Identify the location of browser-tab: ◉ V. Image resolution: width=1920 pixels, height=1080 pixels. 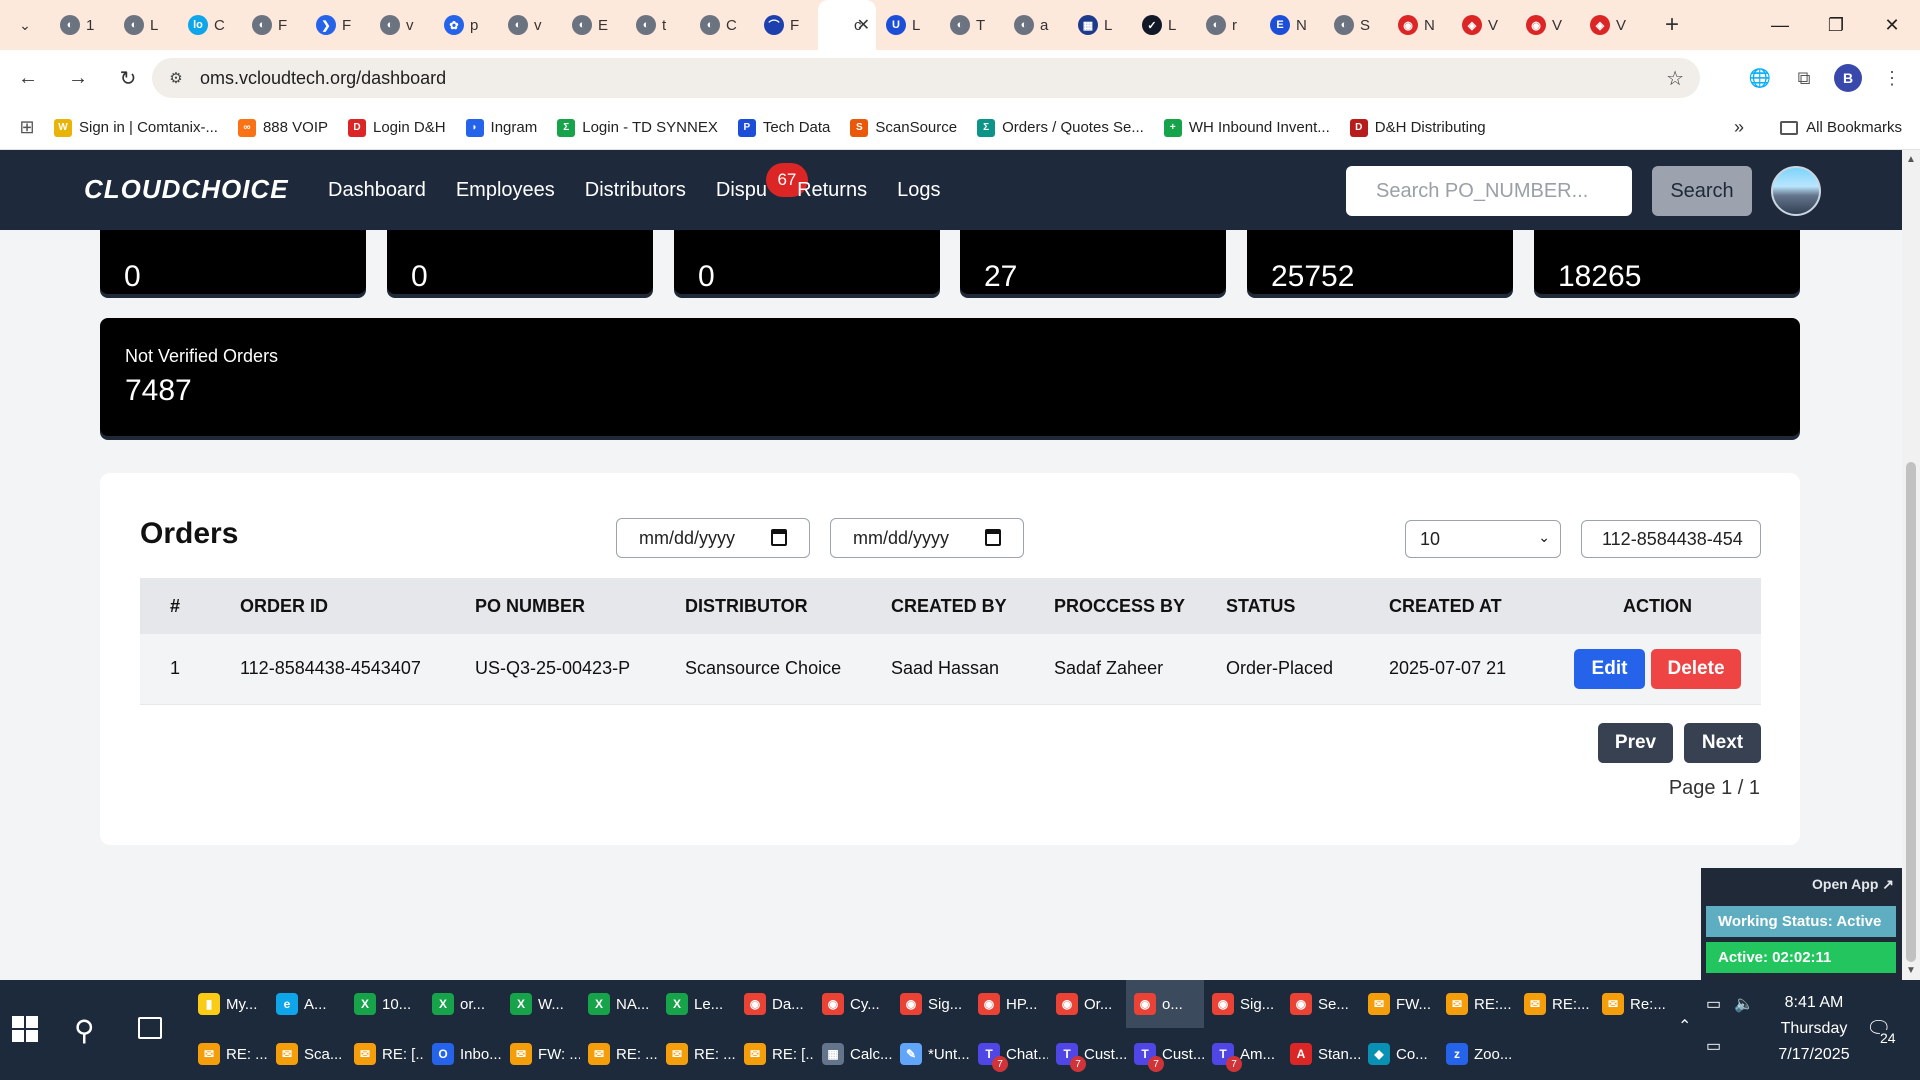
(1548, 25).